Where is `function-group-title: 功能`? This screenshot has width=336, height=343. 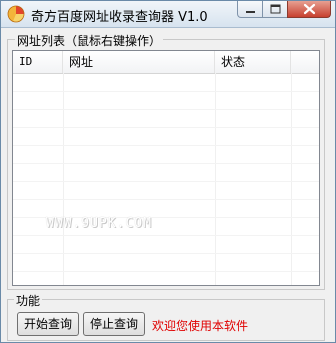
function-group-title: 功能 is located at coordinates (28, 300).